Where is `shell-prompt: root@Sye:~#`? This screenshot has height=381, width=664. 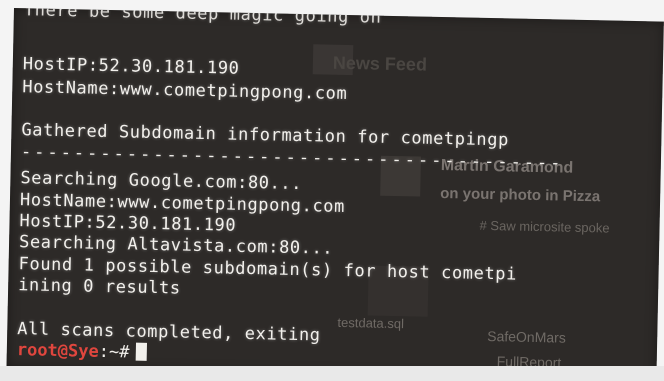 shell-prompt: root@Sye:~# is located at coordinates (82, 351).